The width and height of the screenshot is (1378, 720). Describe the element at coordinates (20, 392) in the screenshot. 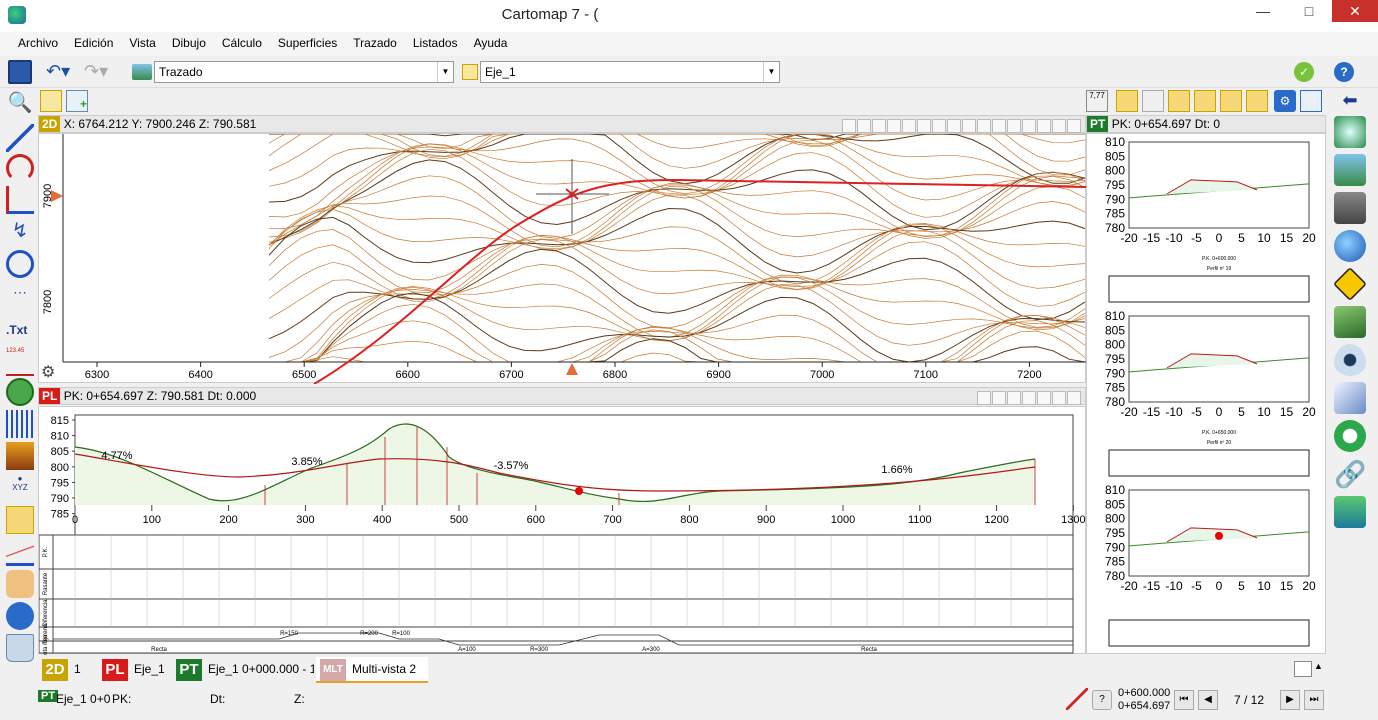

I see `compass-icon` at that location.